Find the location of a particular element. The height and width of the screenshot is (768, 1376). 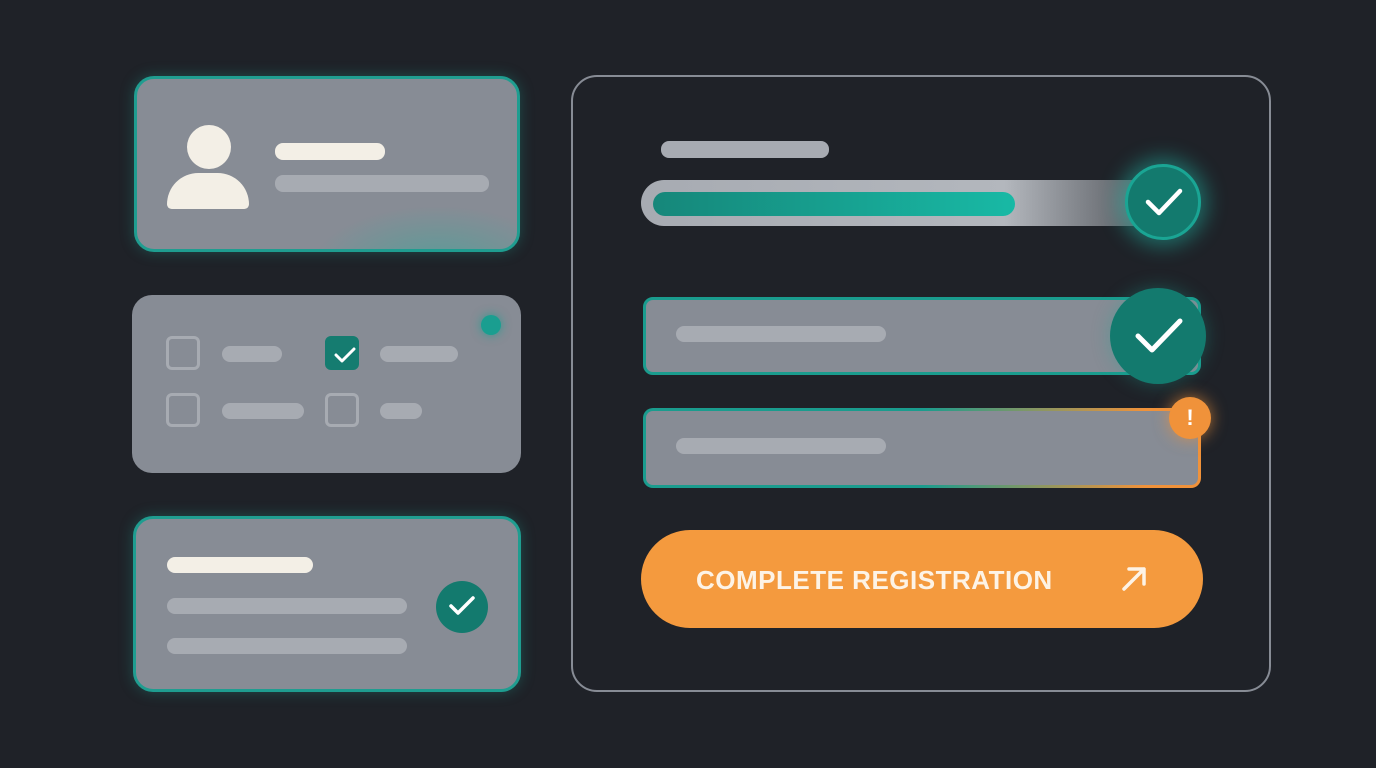

complete-registration-button: COMPLETE REGISTRATION is located at coordinates (922, 579).